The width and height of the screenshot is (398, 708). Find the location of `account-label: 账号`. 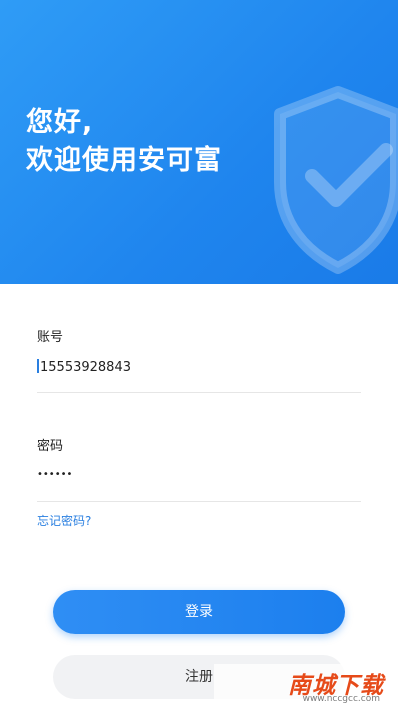

account-label: 账号 is located at coordinates (50, 337).